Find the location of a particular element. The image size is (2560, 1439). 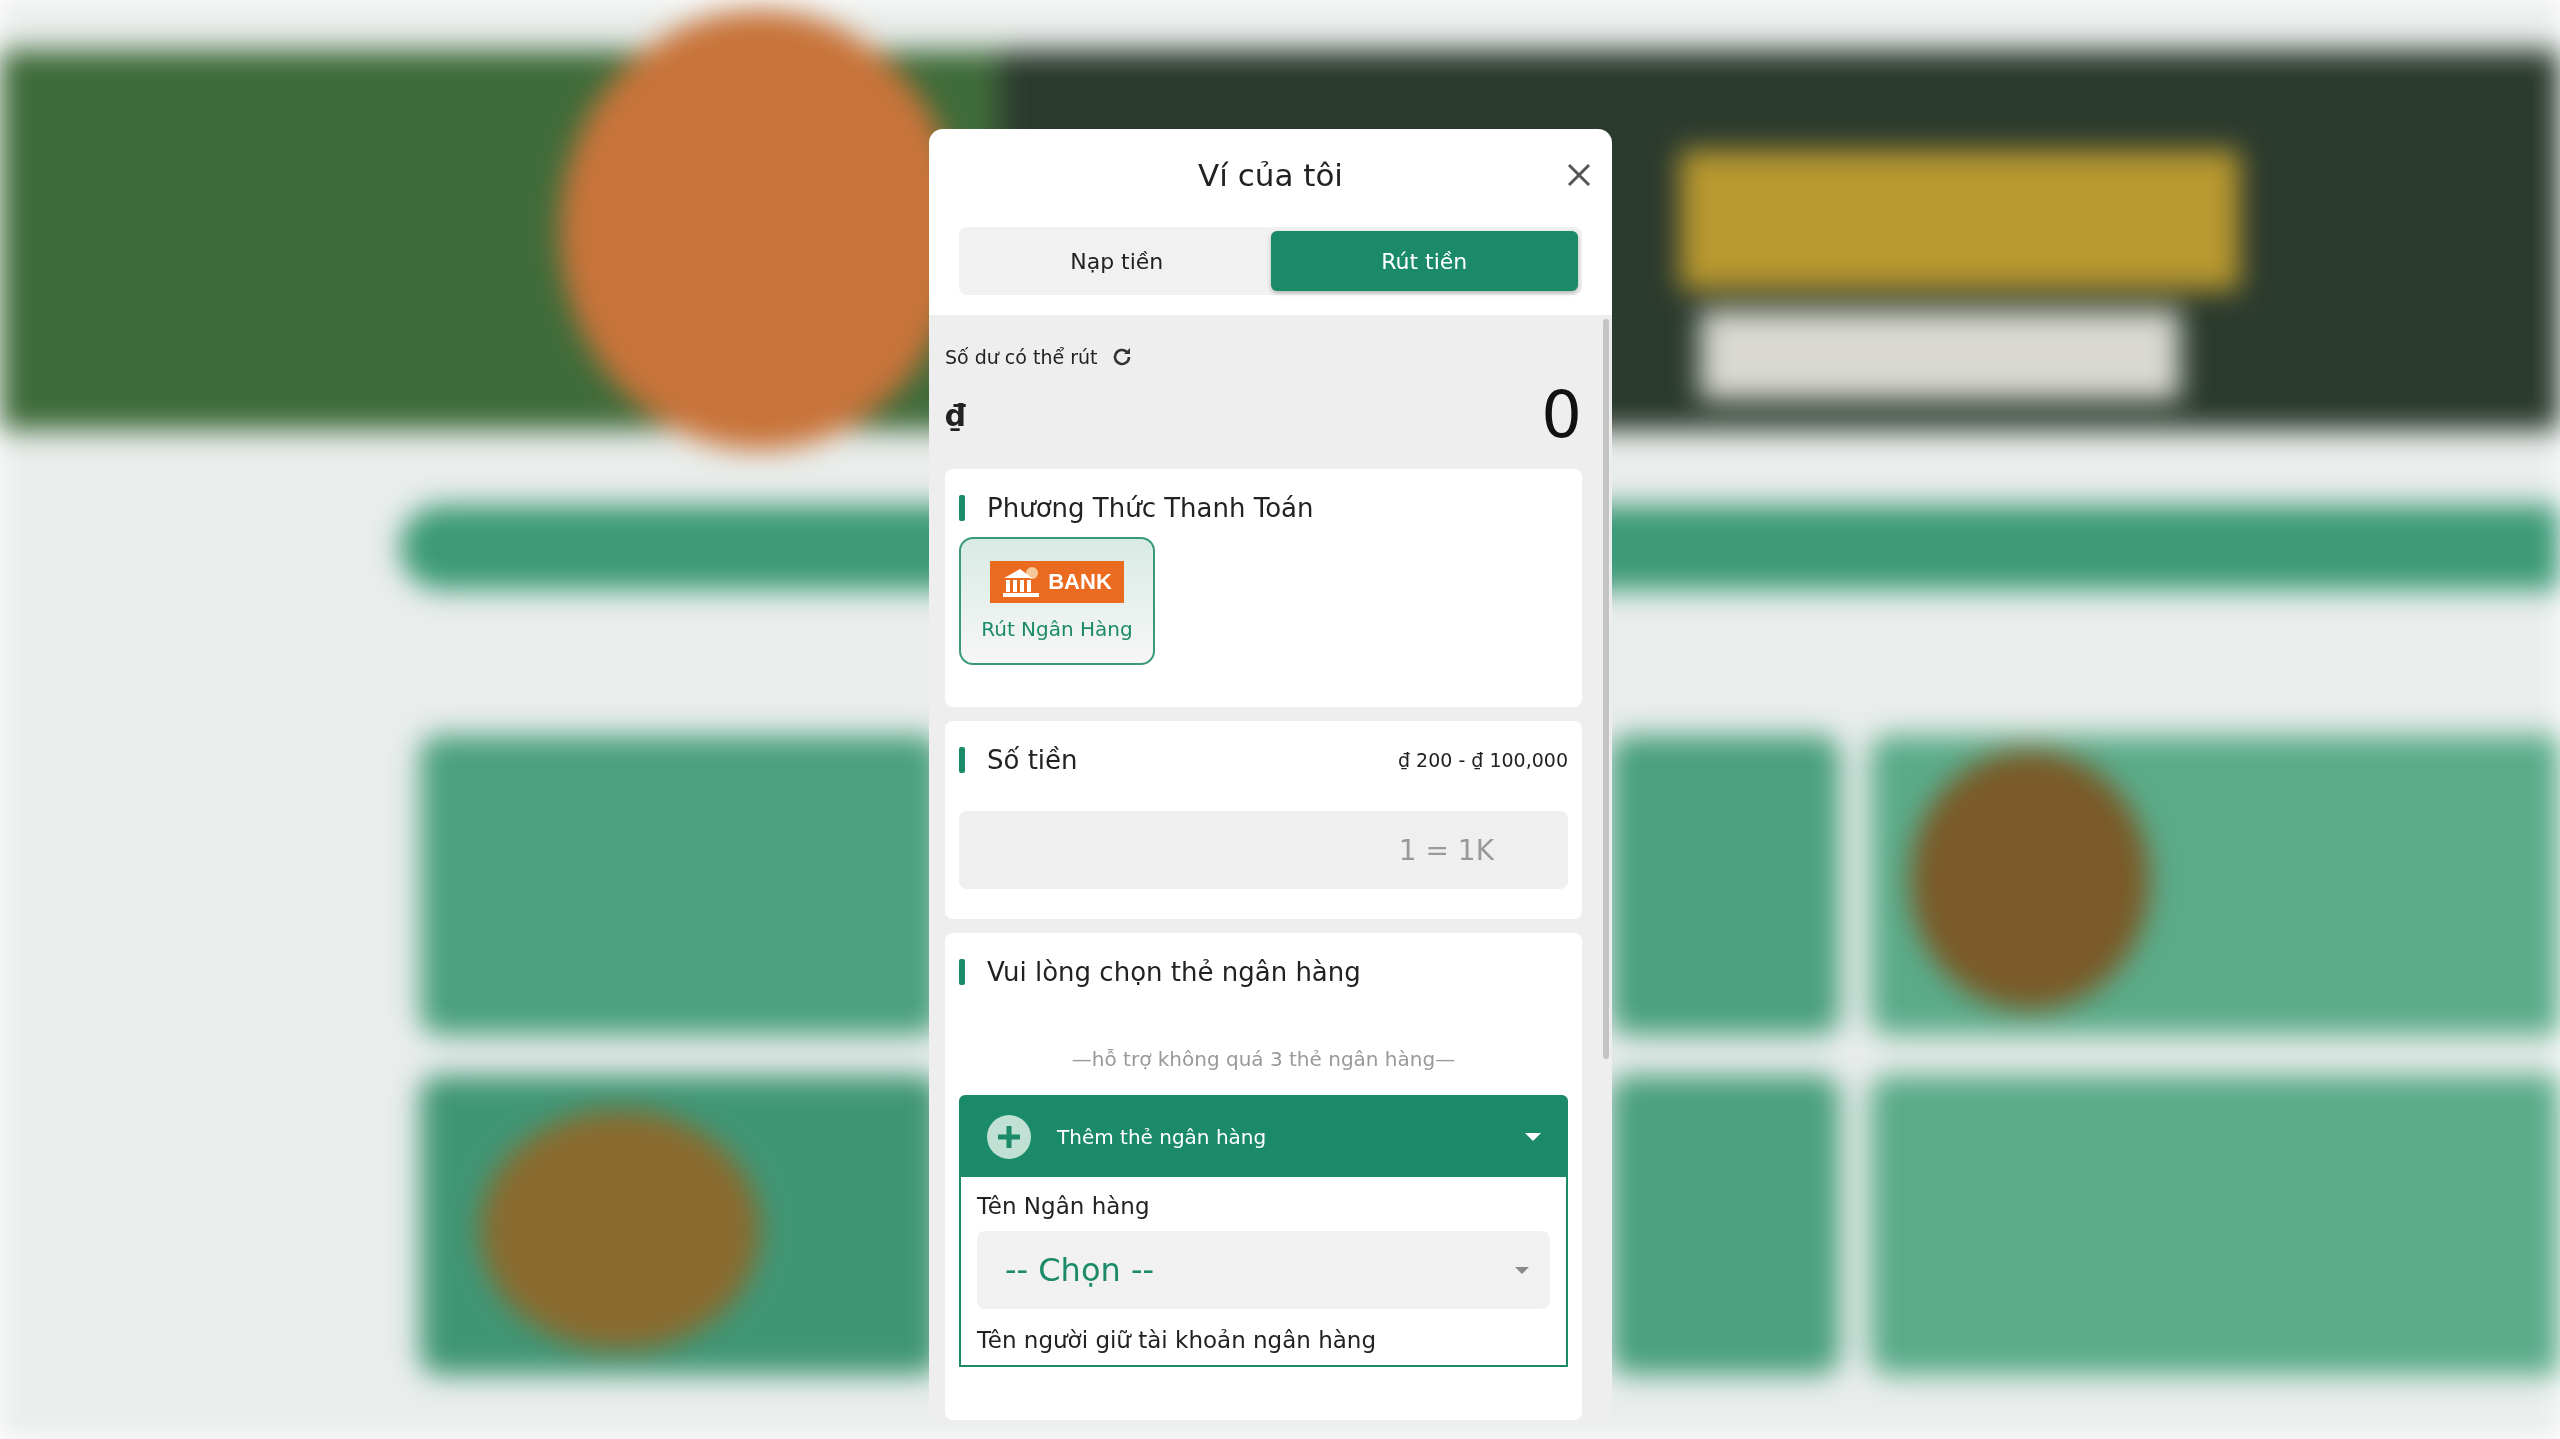

tab: Nạp tiền is located at coordinates (1117, 261).